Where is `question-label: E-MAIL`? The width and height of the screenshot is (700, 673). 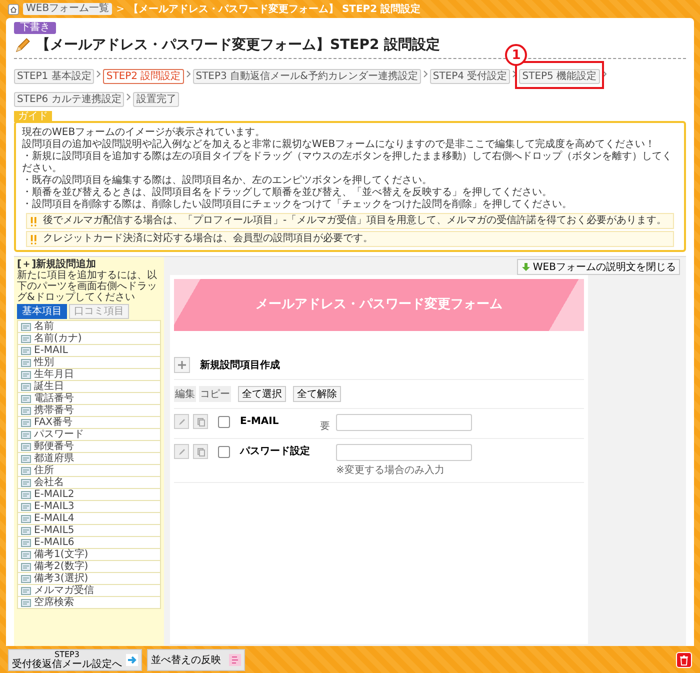 question-label: E-MAIL is located at coordinates (260, 422).